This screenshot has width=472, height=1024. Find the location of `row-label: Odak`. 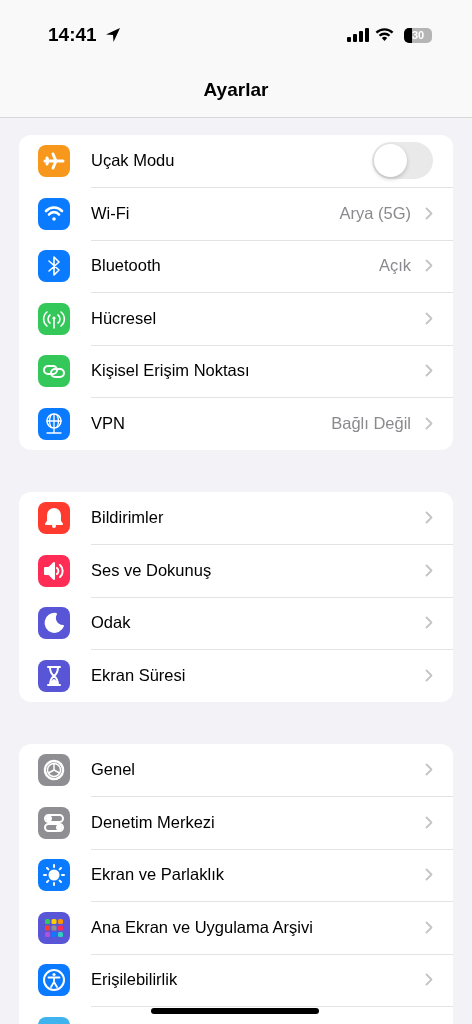

row-label: Odak is located at coordinates (111, 623).